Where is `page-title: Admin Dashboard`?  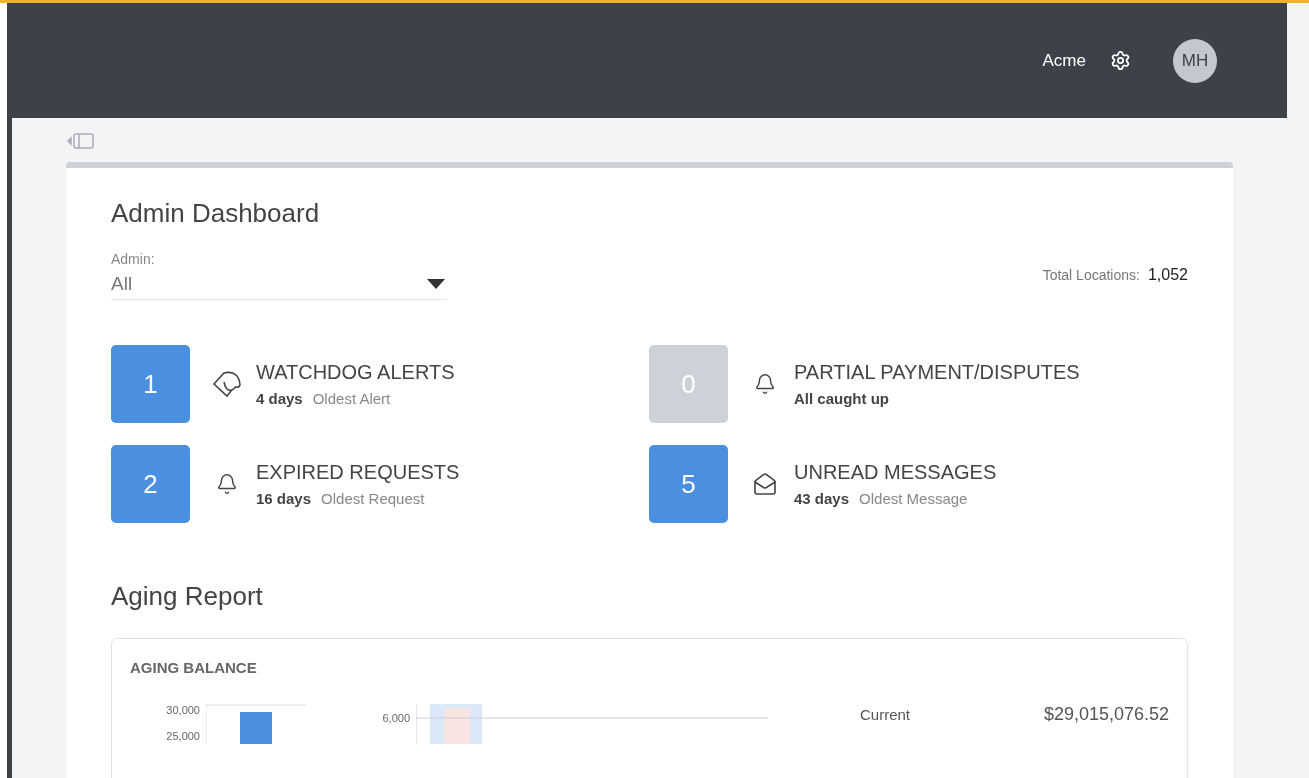 page-title: Admin Dashboard is located at coordinates (216, 213).